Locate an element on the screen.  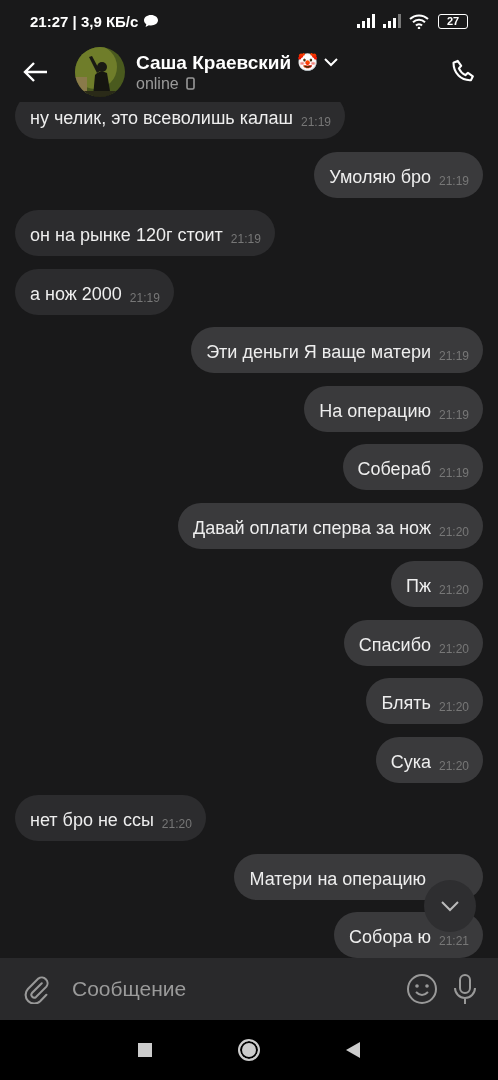
message-text: ну челик, это всеволишь калаш is located at coordinates (161, 118).